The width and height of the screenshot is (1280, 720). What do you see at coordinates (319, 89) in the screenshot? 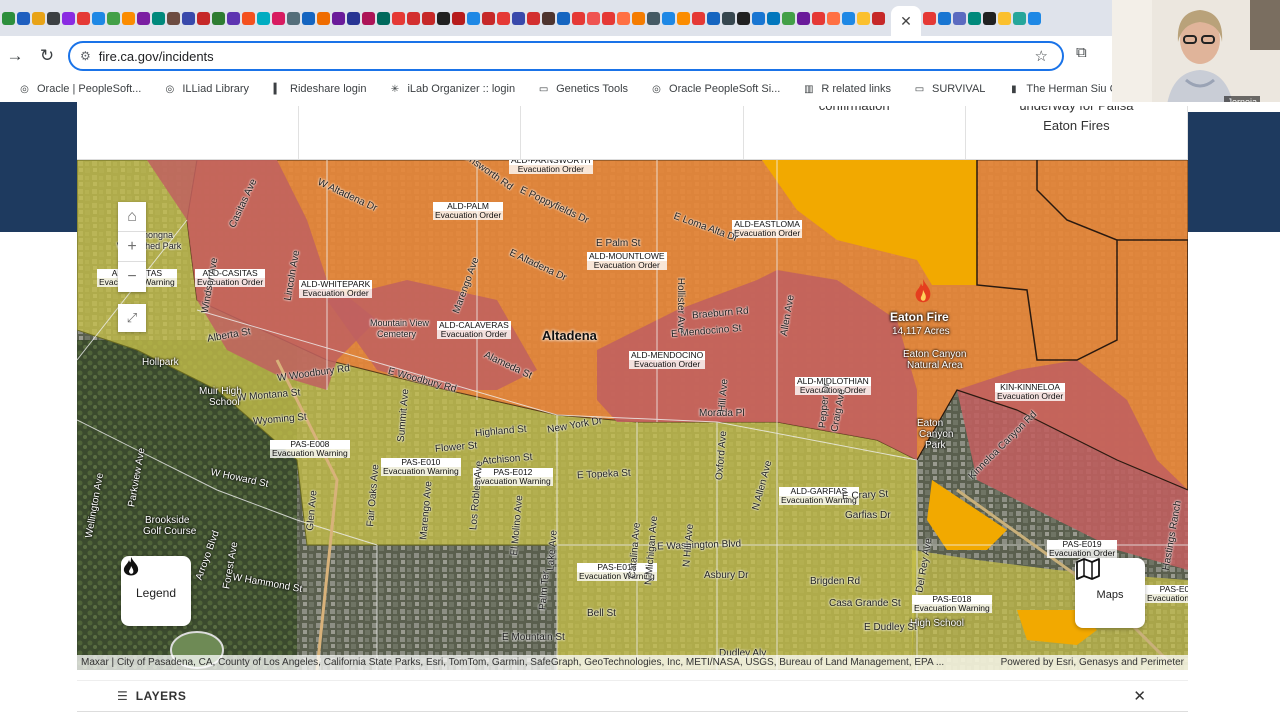
I see `bookmark-item: ▍ Rideshare login` at bounding box center [319, 89].